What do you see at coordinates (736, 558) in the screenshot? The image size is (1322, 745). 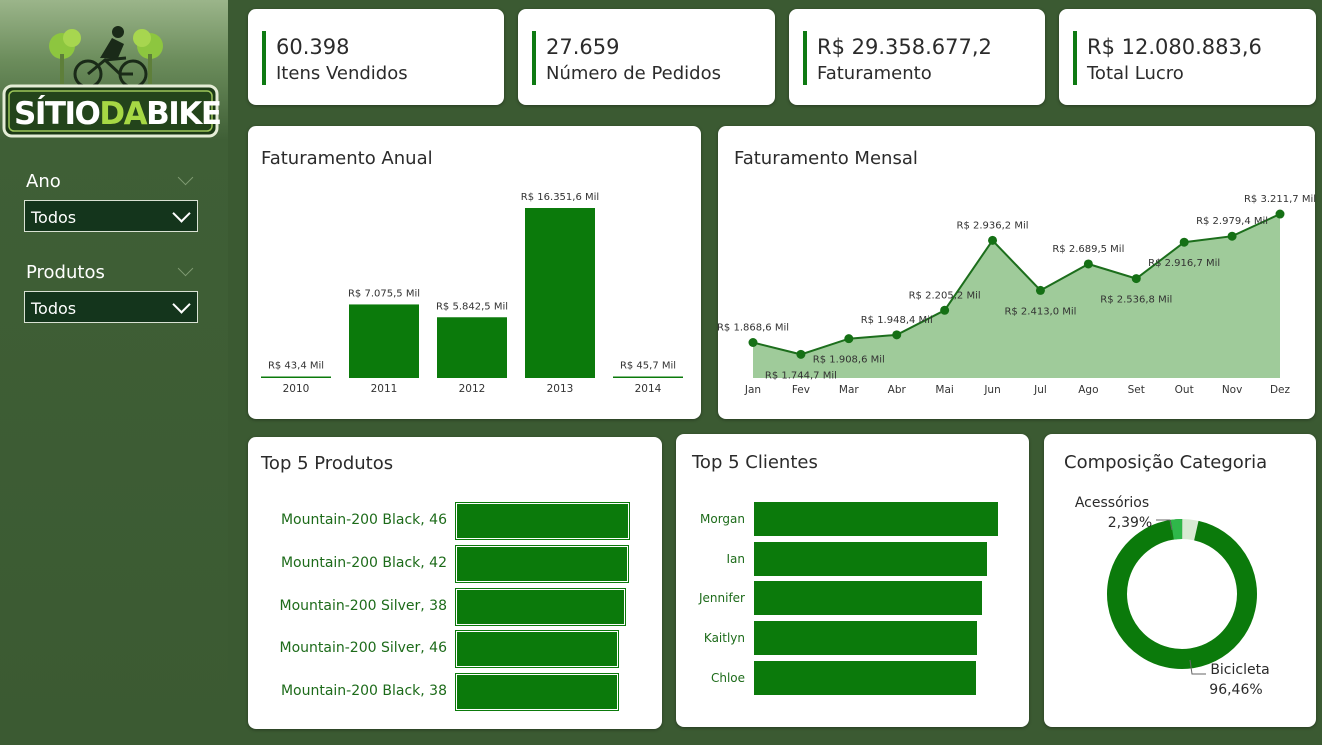 I see `category-label: Ian` at bounding box center [736, 558].